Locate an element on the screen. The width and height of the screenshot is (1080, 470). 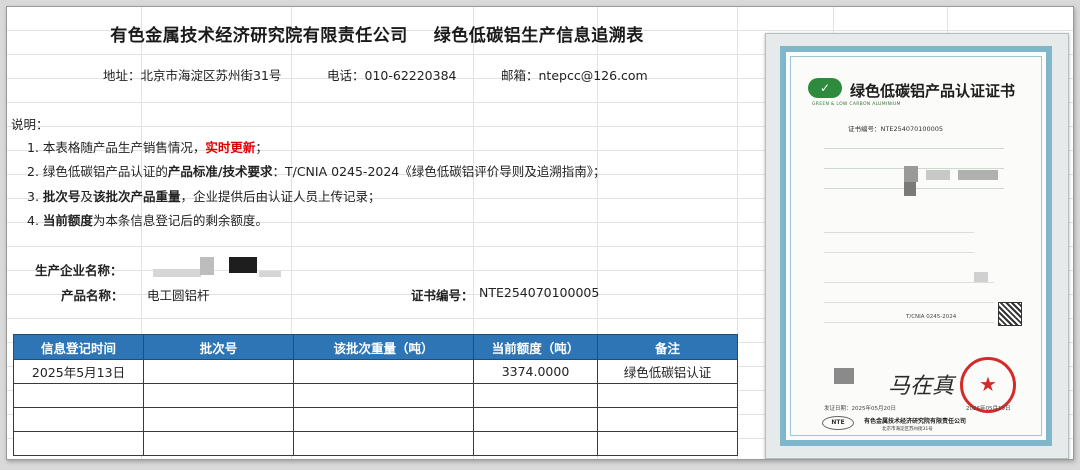
note-3-mid: 及 is located at coordinates (86, 196).